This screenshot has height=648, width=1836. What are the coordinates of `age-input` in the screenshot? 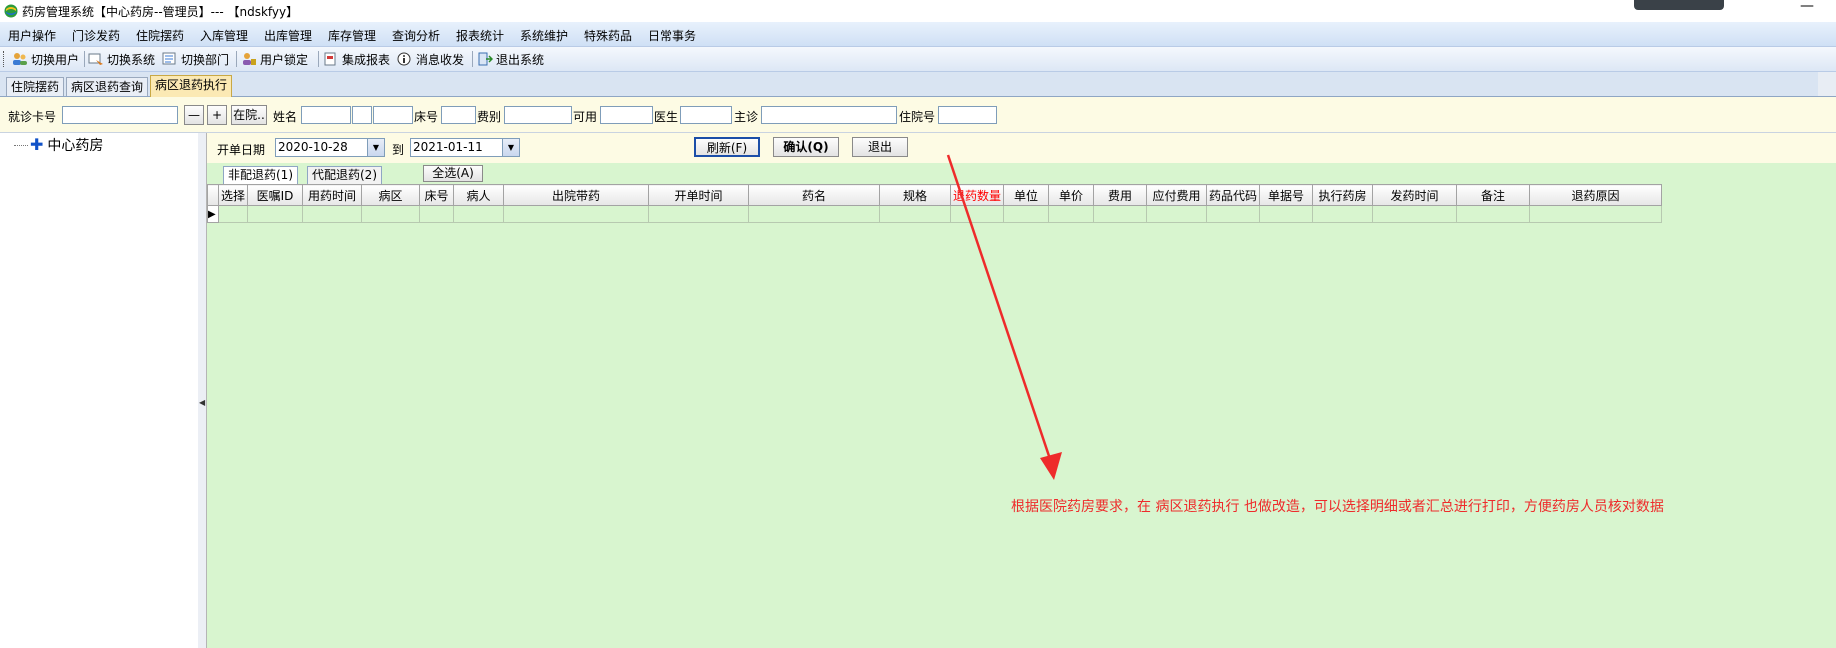 It's located at (393, 115).